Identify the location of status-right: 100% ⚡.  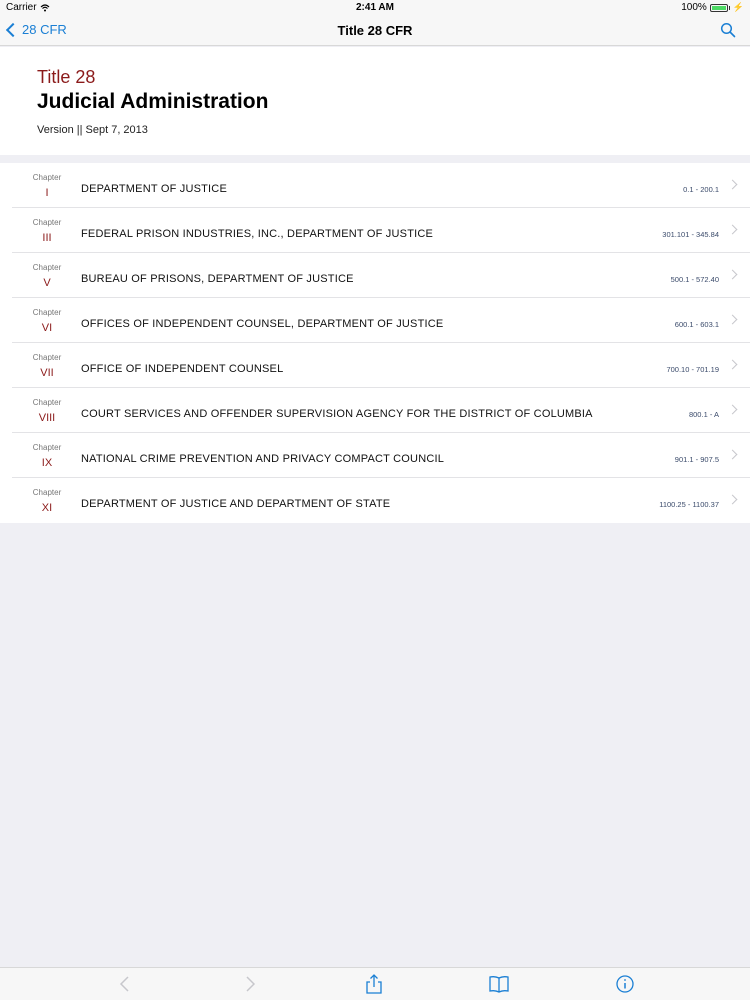
(712, 7).